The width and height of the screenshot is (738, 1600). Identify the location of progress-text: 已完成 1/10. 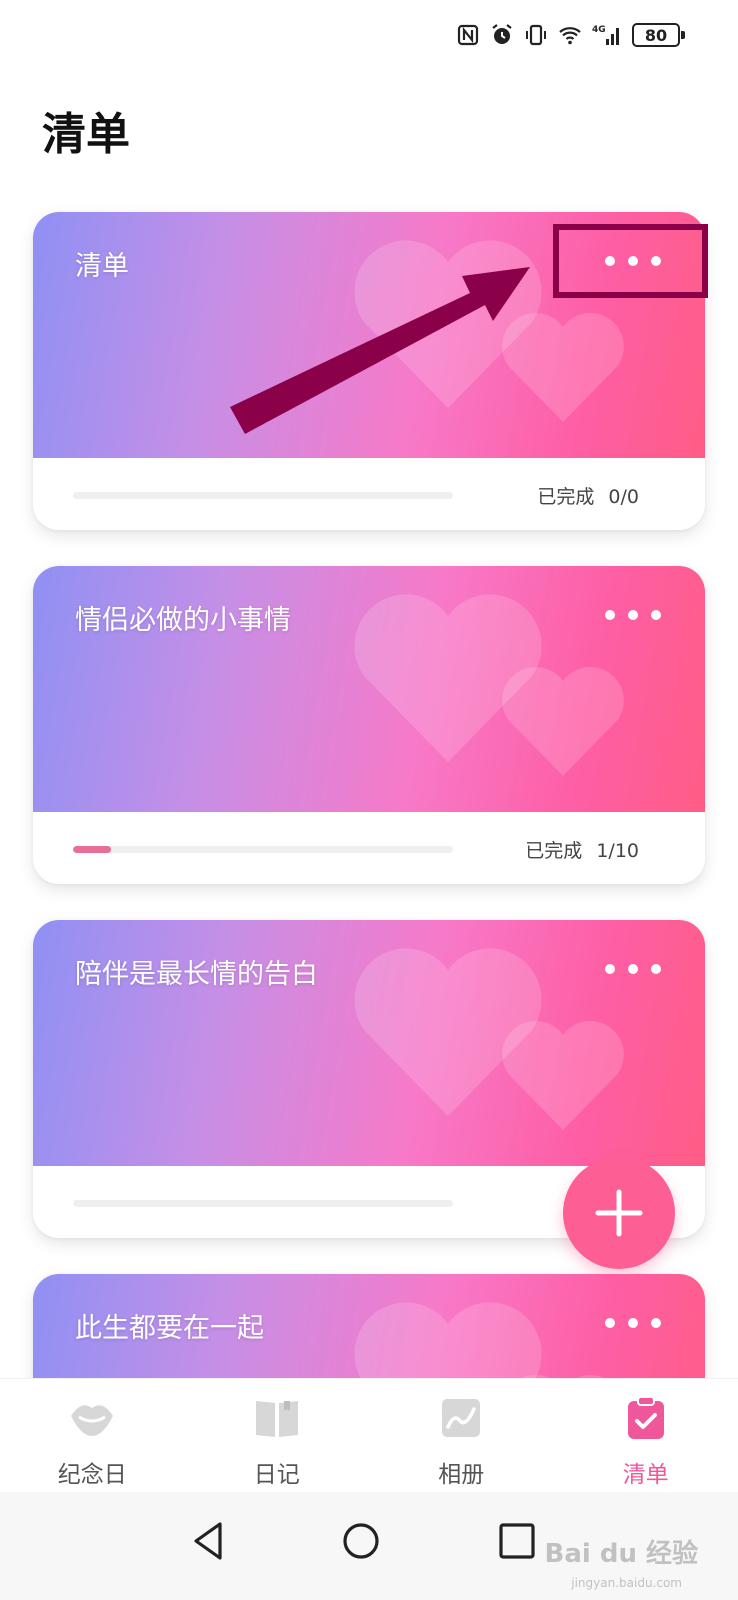
(582, 849).